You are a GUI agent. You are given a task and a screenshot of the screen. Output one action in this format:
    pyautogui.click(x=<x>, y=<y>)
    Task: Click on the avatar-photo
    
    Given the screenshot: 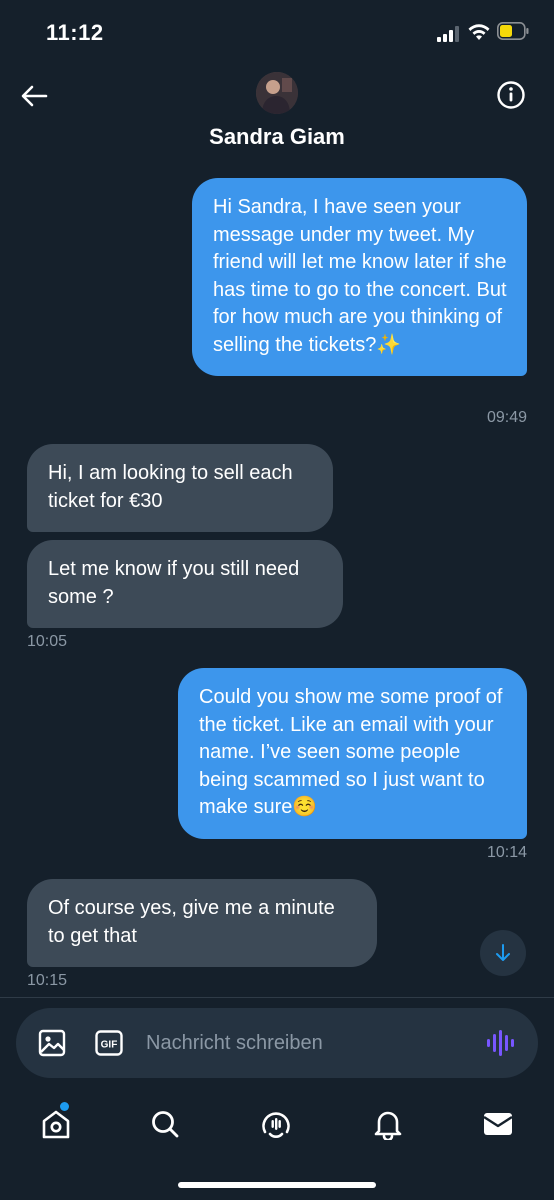 What is the action you would take?
    pyautogui.click(x=277, y=93)
    